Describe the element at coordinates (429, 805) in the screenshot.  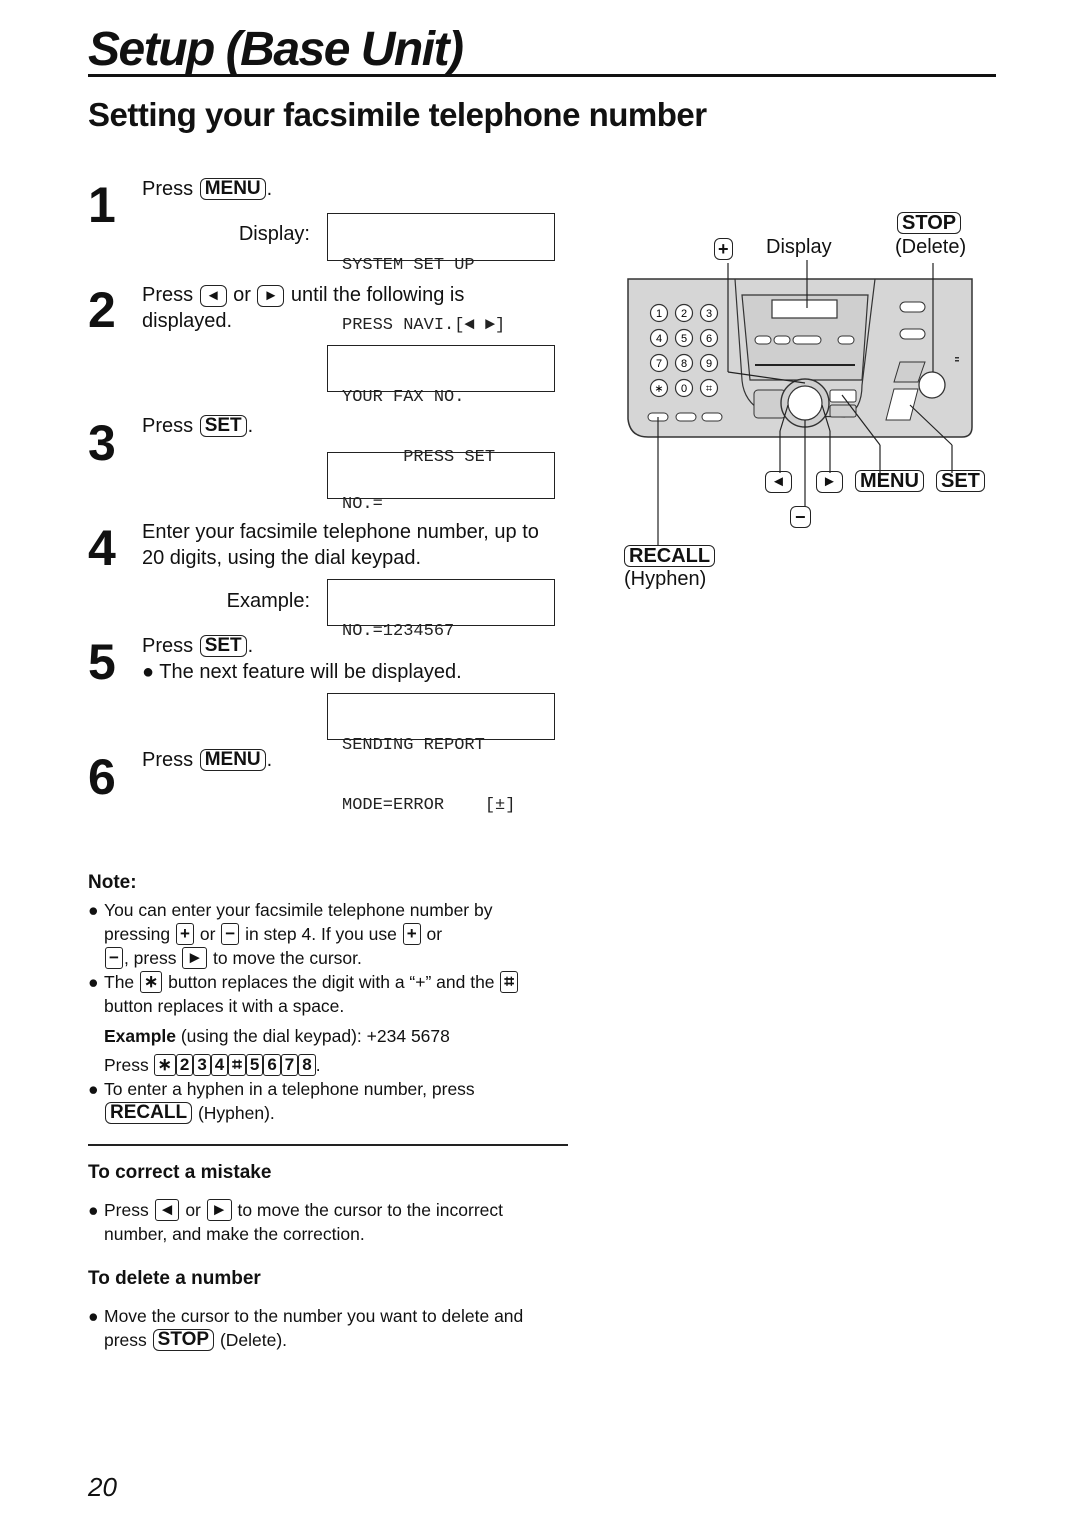
I see `lcd-line: MODE=ERROR [±]` at that location.